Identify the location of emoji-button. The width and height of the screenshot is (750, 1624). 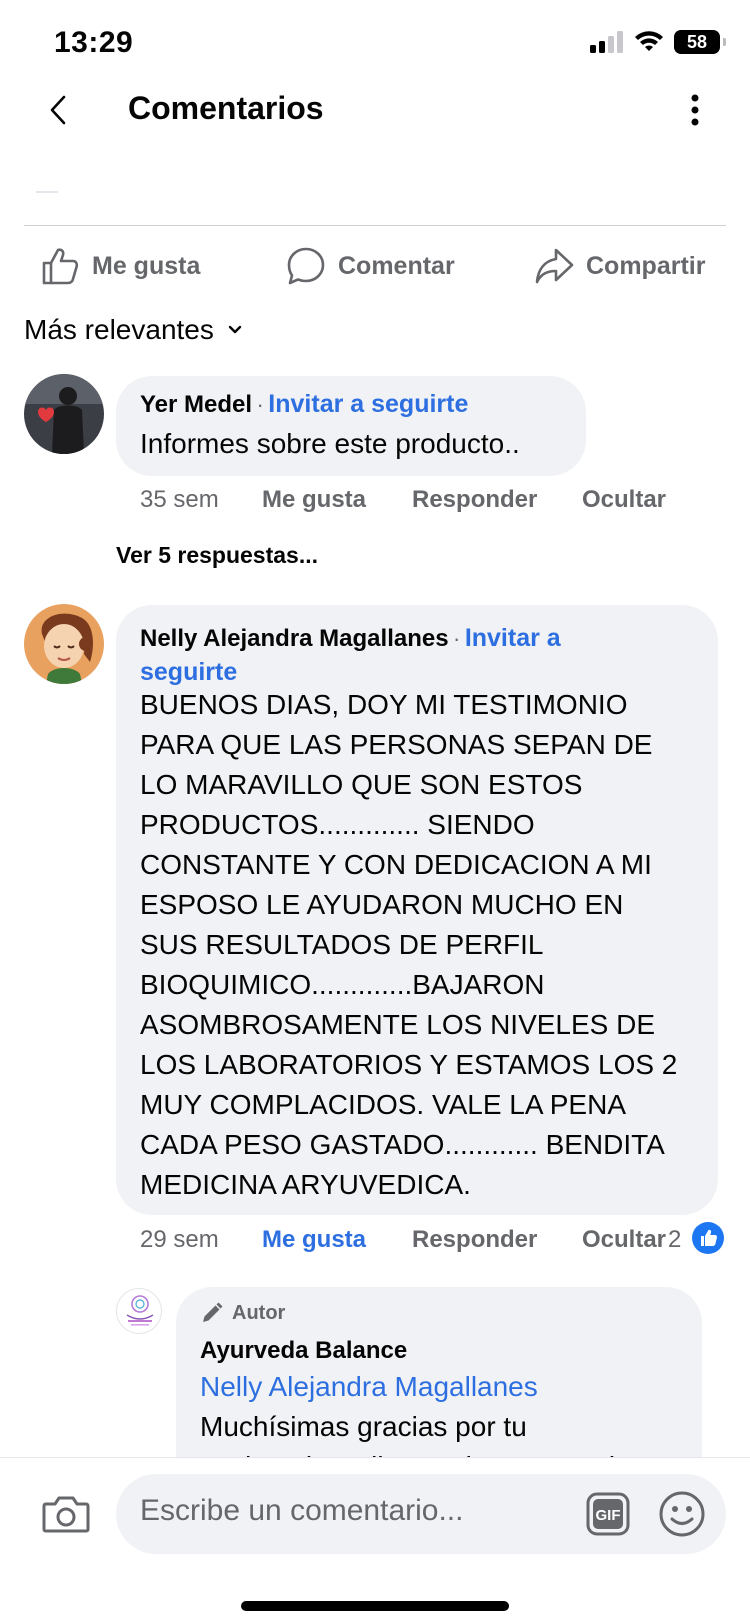
(682, 1514).